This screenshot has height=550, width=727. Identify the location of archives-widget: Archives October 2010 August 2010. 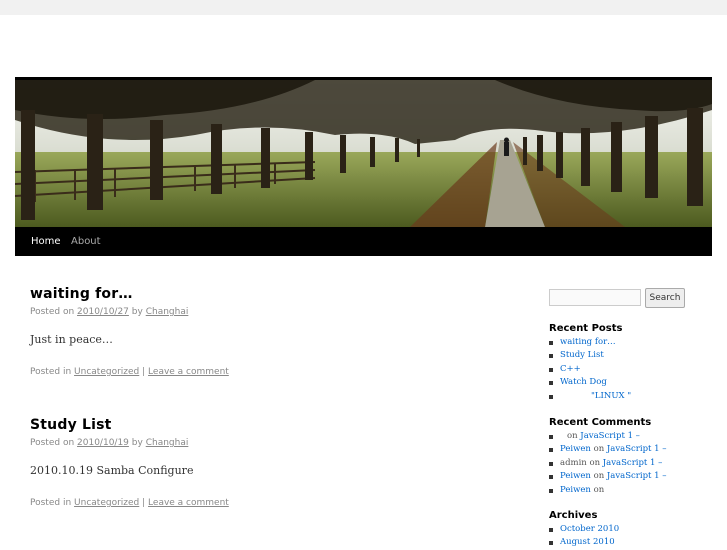
(634, 530).